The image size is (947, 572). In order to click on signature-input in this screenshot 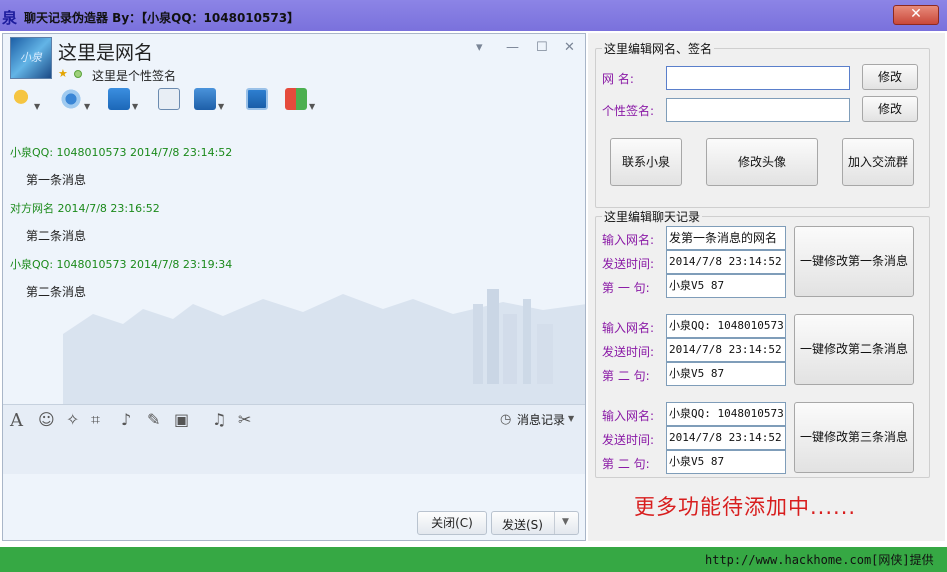, I will do `click(758, 110)`.